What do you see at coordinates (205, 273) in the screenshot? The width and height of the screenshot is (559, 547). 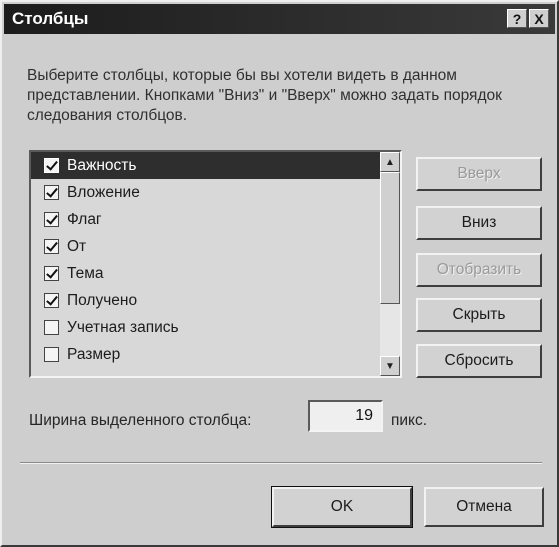 I see `list-item: Тема` at bounding box center [205, 273].